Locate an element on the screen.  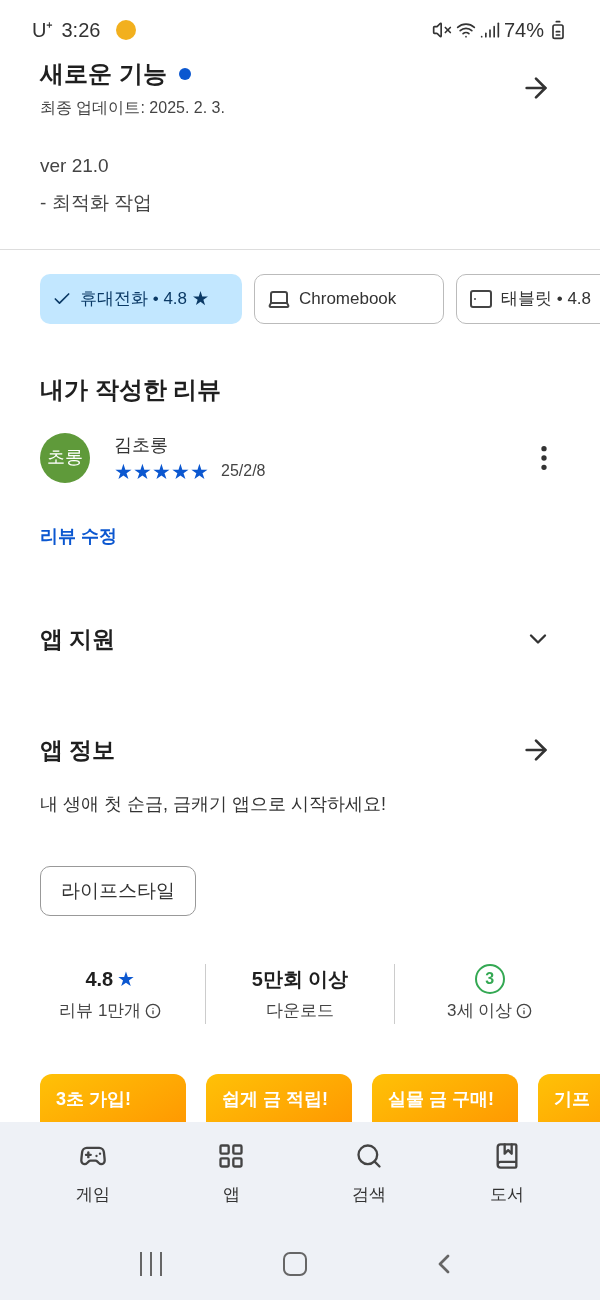
stat-label: 3세 이상 is located at coordinates (480, 1011).